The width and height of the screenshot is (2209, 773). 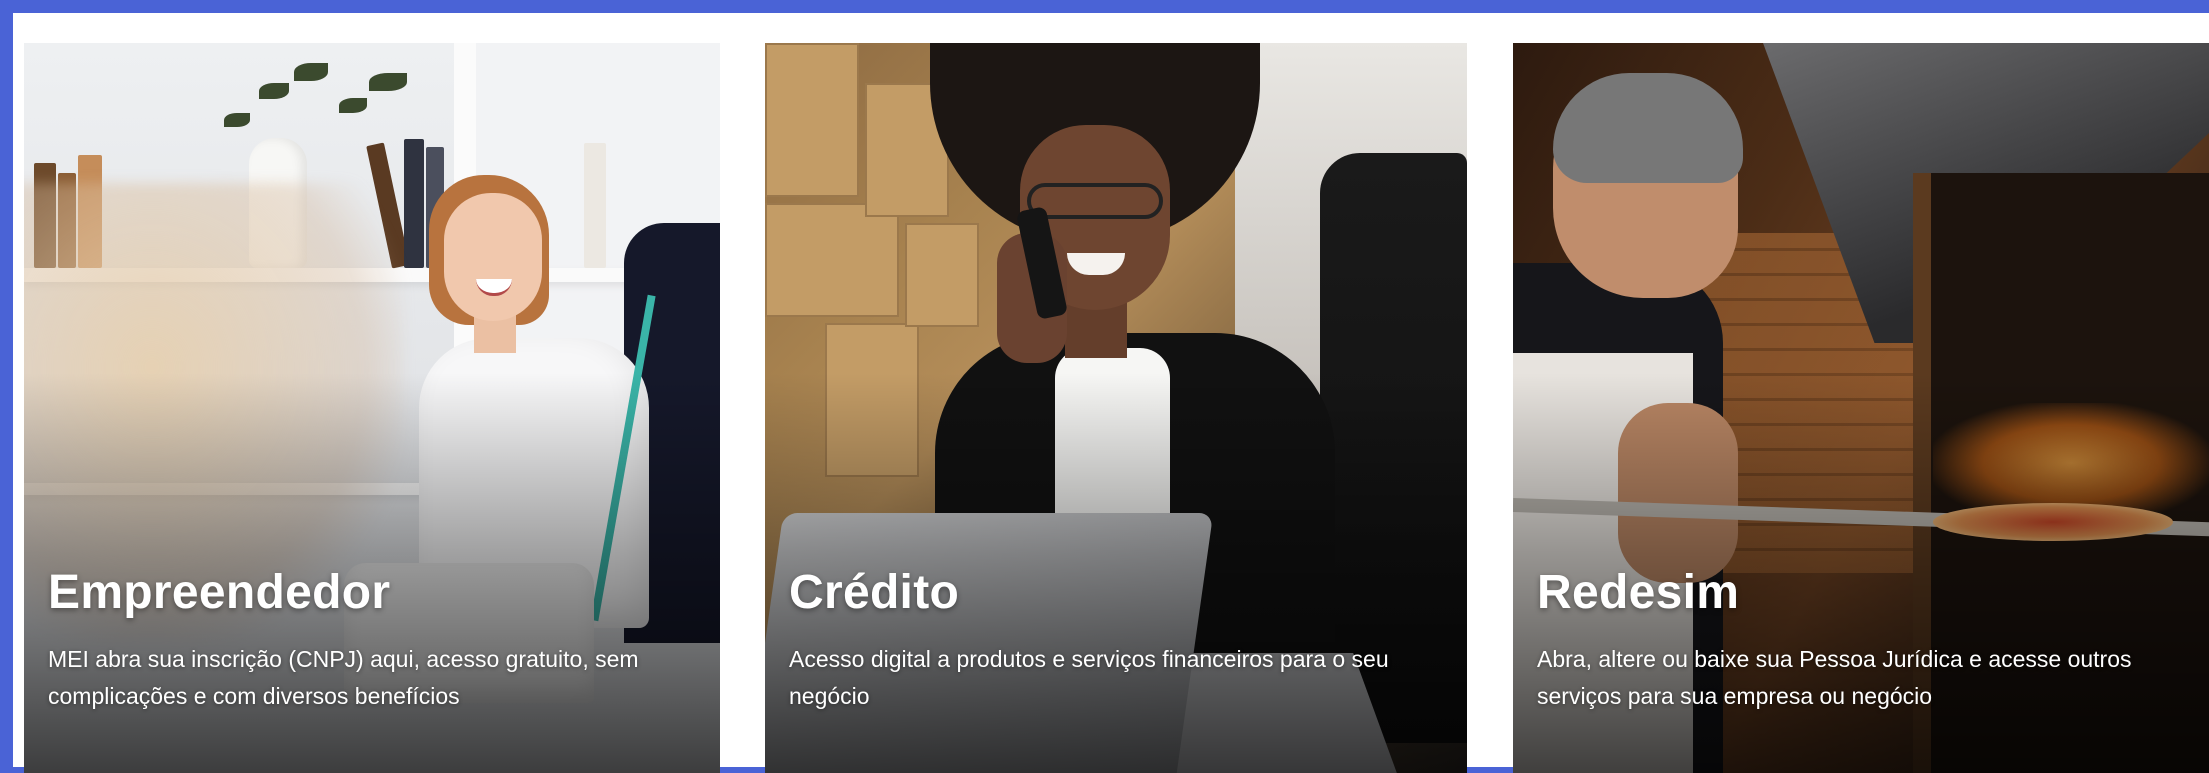 What do you see at coordinates (1638, 592) in the screenshot?
I see `card-title: Redesim` at bounding box center [1638, 592].